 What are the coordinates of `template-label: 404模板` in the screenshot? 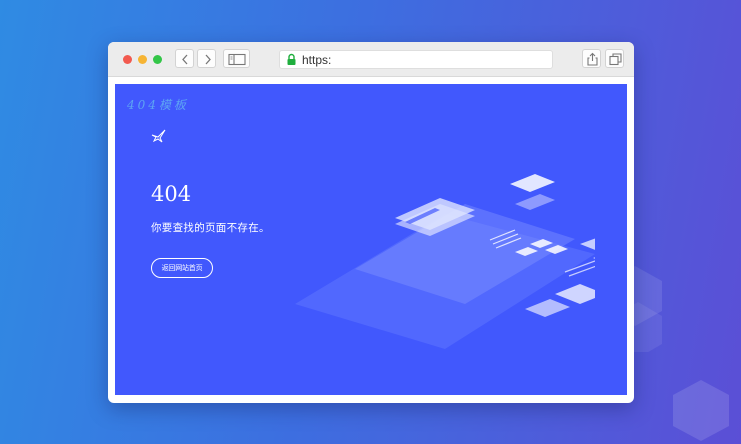 It's located at (158, 105).